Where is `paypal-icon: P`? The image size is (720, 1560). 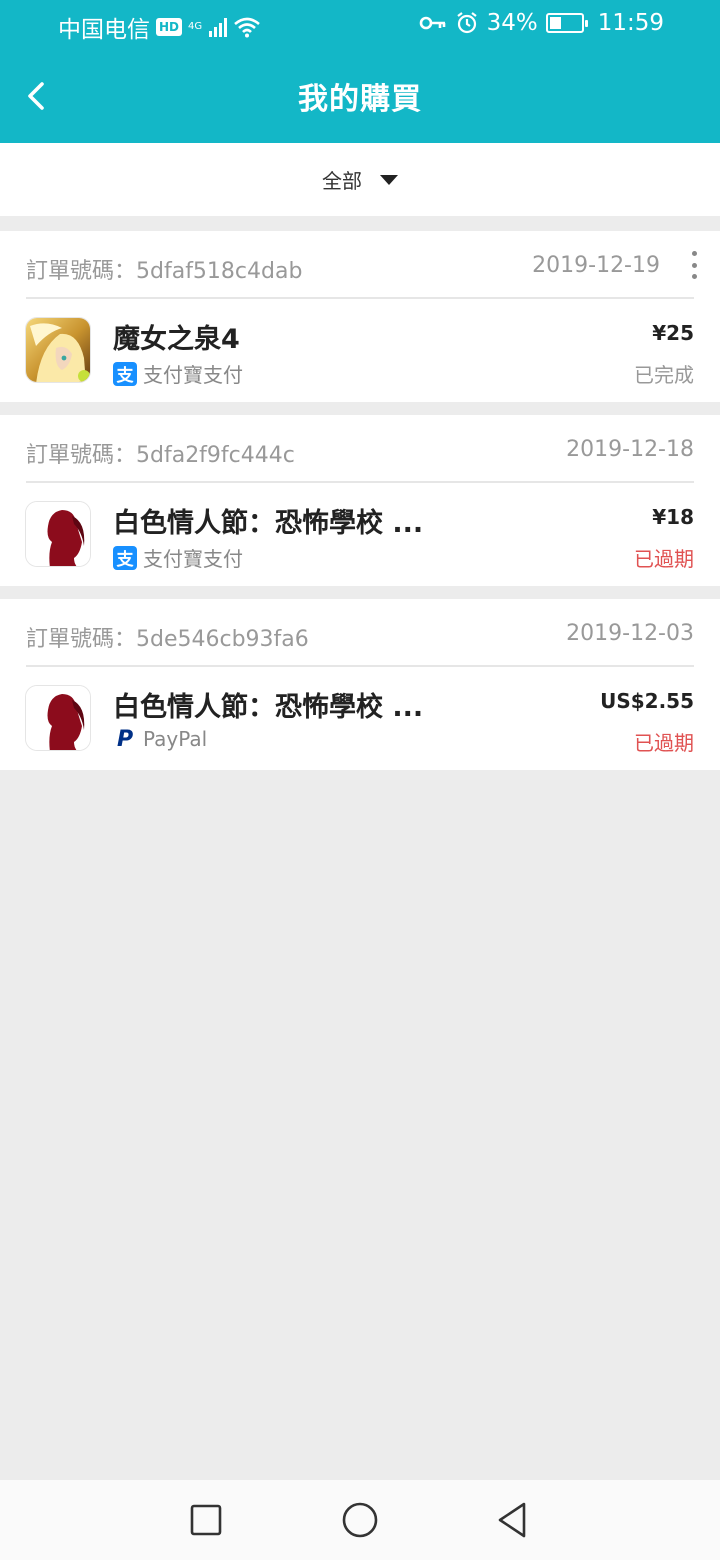 paypal-icon: P is located at coordinates (125, 739).